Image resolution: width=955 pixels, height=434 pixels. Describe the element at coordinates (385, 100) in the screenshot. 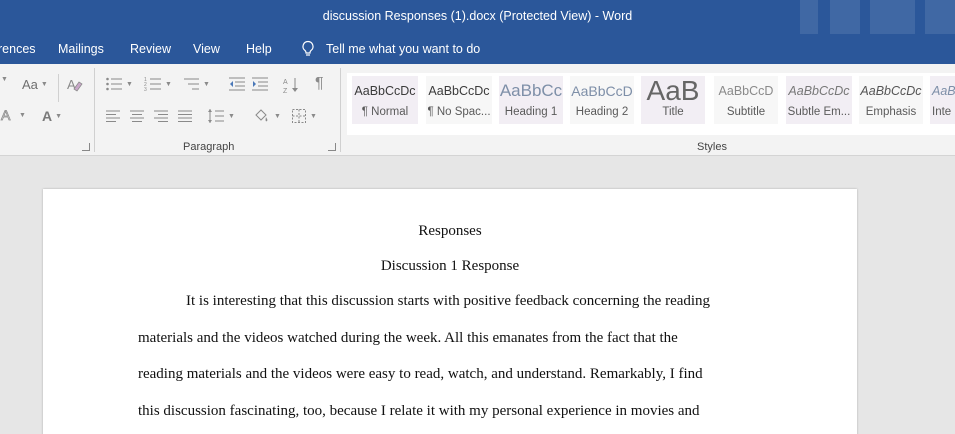

I see `style-normal: AaBbCcDc ¶ Normal` at that location.